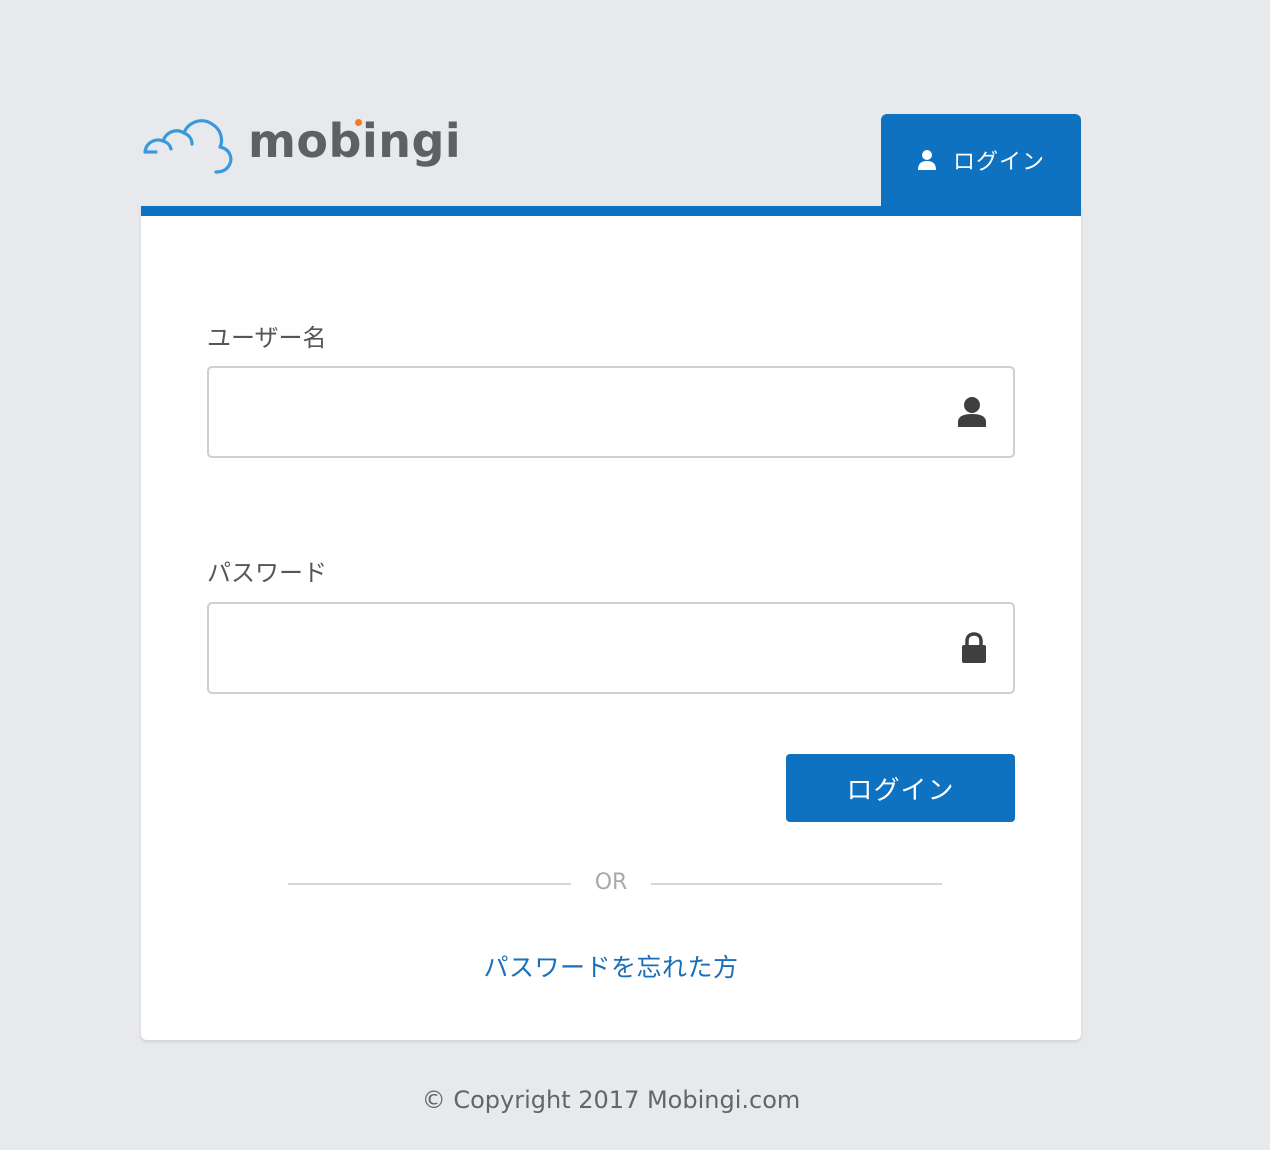 Image resolution: width=1270 pixels, height=1150 pixels. Describe the element at coordinates (900, 788) in the screenshot. I see `login-button: ログイン` at that location.